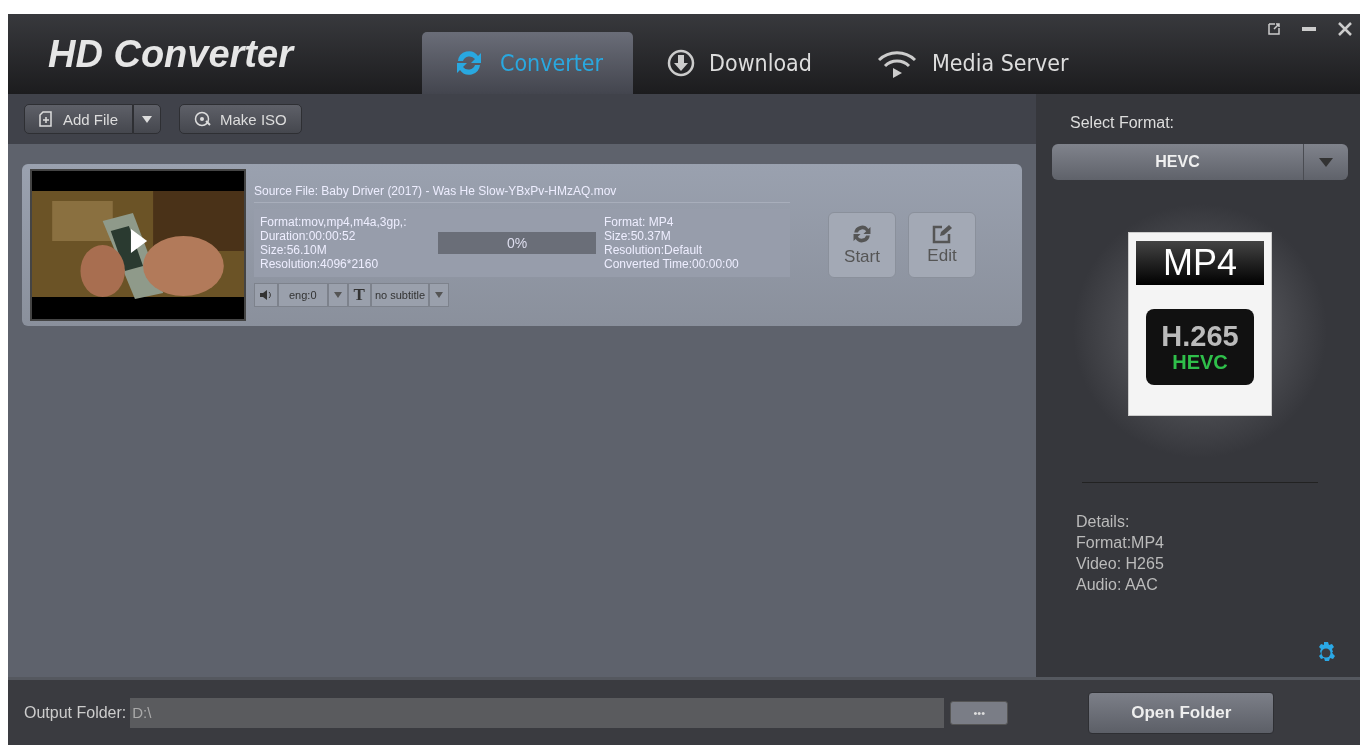 Image resolution: width=1360 pixels, height=745 pixels. I want to click on edit-button: Edit, so click(942, 245).